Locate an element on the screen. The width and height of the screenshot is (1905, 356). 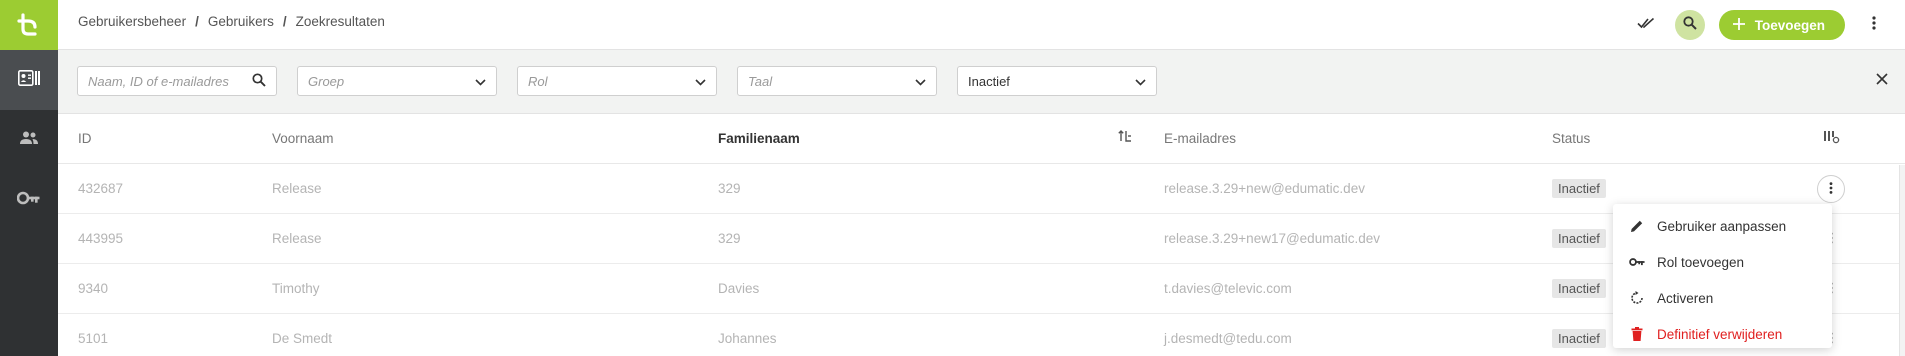
mark-all-read-button is located at coordinates (1646, 25).